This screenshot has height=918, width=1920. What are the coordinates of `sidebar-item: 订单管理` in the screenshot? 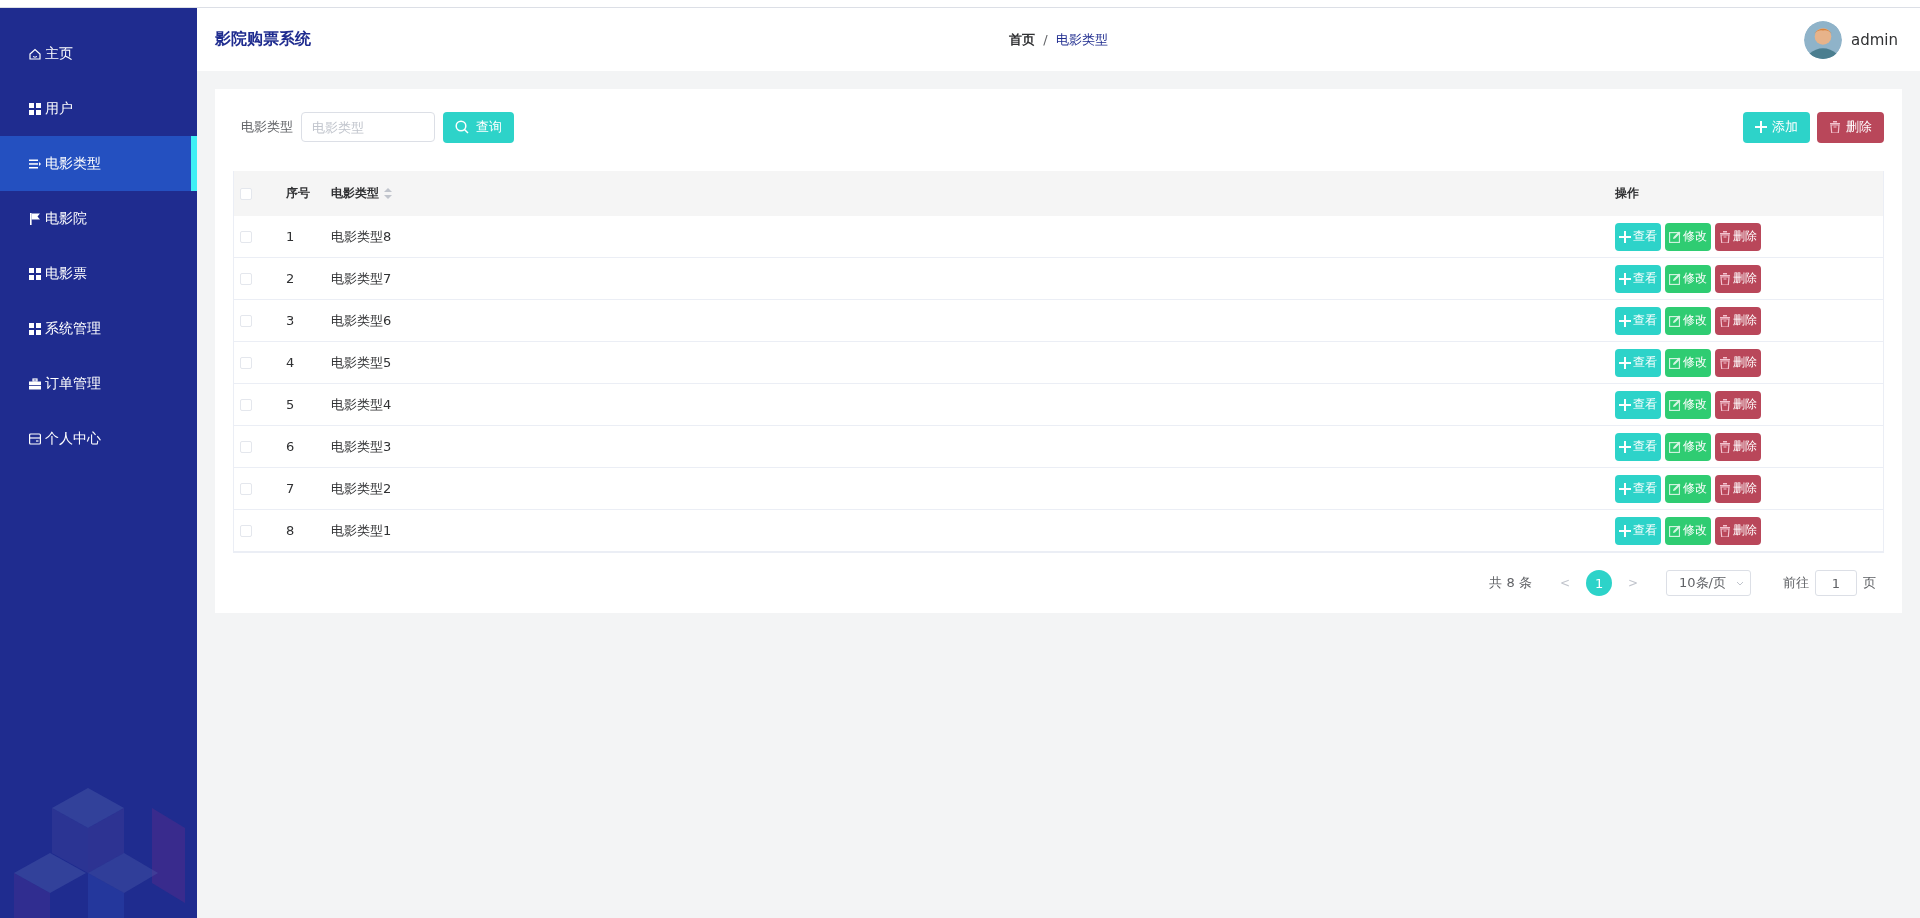 It's located at (98, 383).